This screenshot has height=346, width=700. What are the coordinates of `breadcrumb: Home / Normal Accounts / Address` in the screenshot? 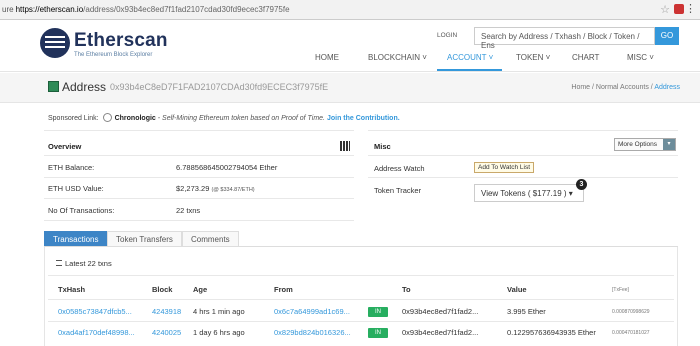 It's located at (625, 87).